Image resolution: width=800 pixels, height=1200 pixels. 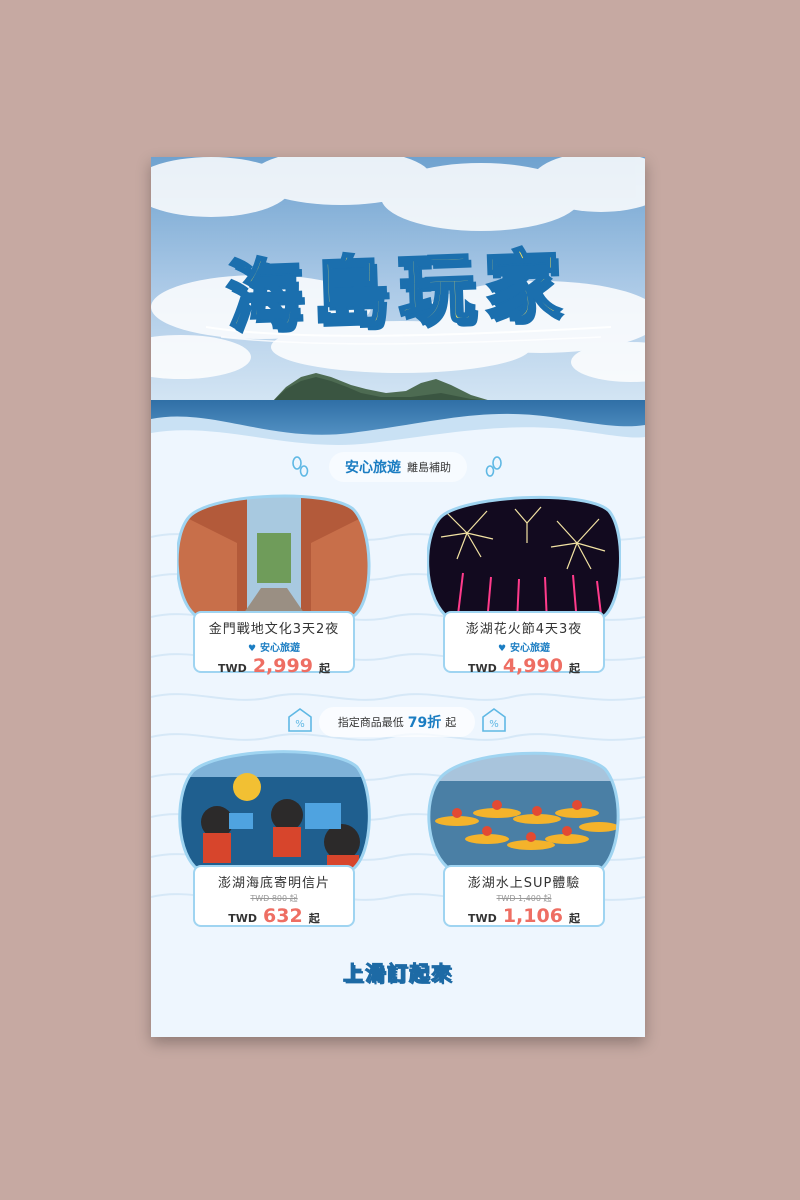 I want to click on safe-travel-label: 安心旅遊, so click(x=373, y=468).